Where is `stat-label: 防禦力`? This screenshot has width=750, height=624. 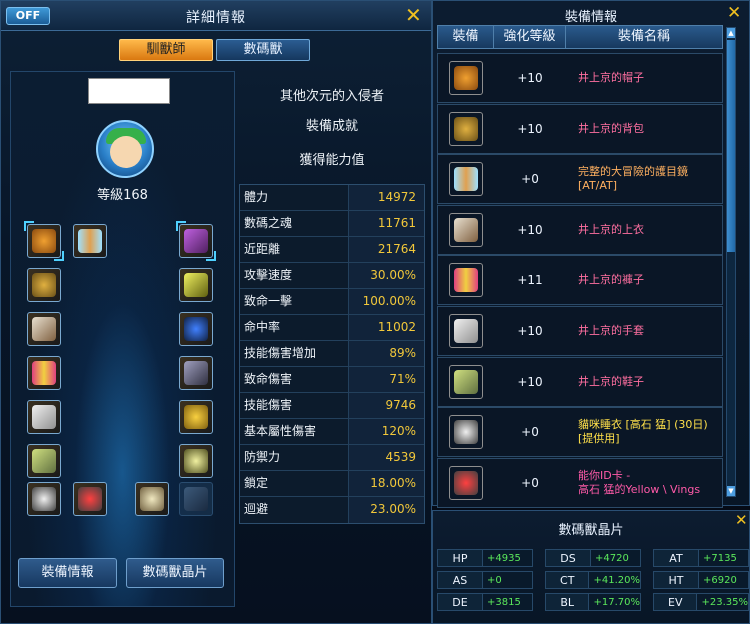
stat-label: 防禦力 is located at coordinates (294, 457).